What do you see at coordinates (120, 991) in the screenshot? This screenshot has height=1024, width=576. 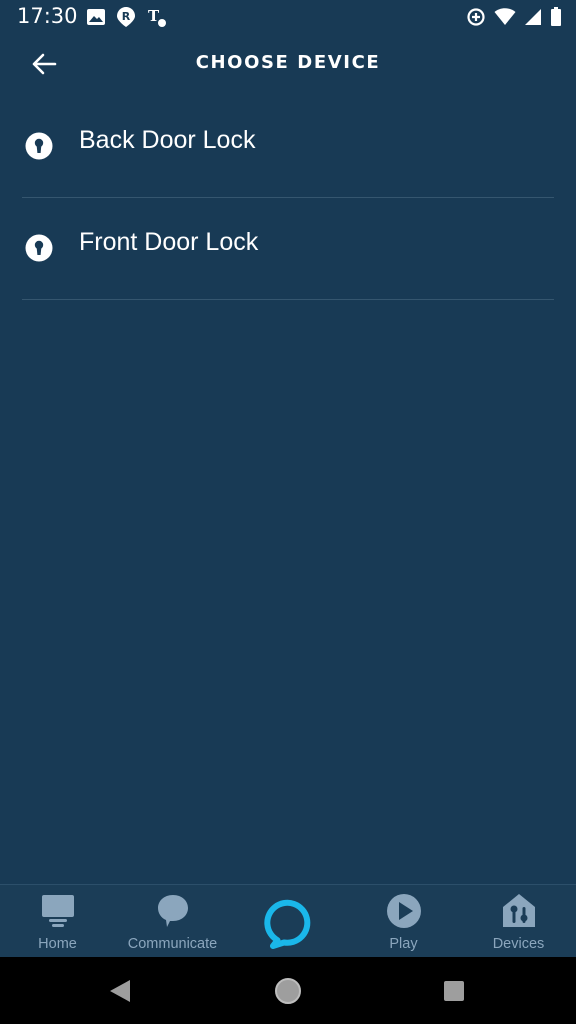 I see `back-triangle-icon` at bounding box center [120, 991].